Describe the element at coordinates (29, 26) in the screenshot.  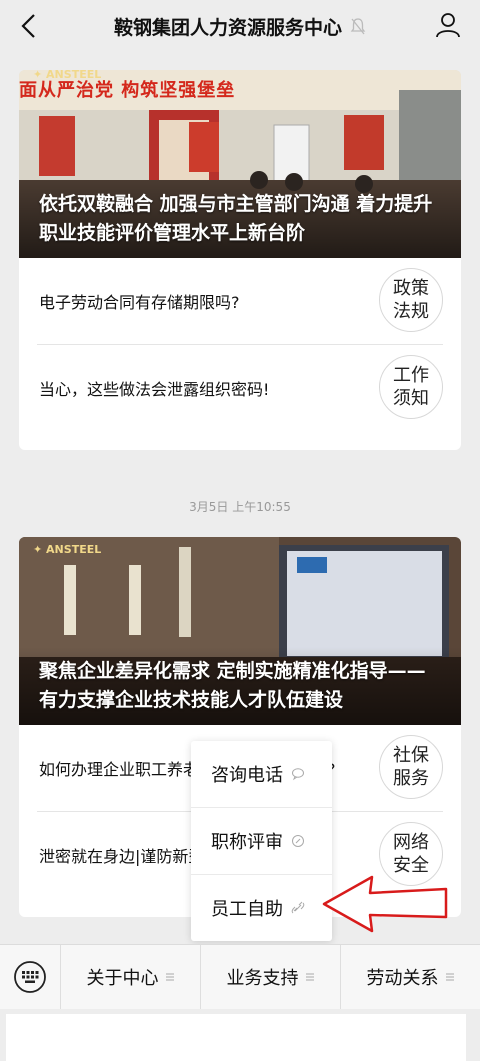
I see `back-arrow-icon` at that location.